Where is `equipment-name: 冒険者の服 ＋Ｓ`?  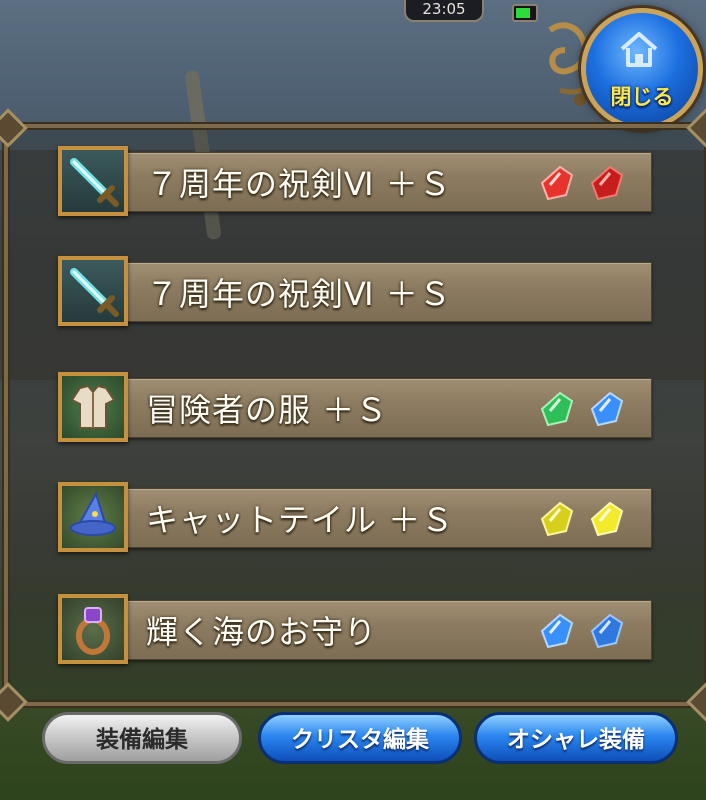 equipment-name: 冒険者の服 ＋Ｓ is located at coordinates (267, 410).